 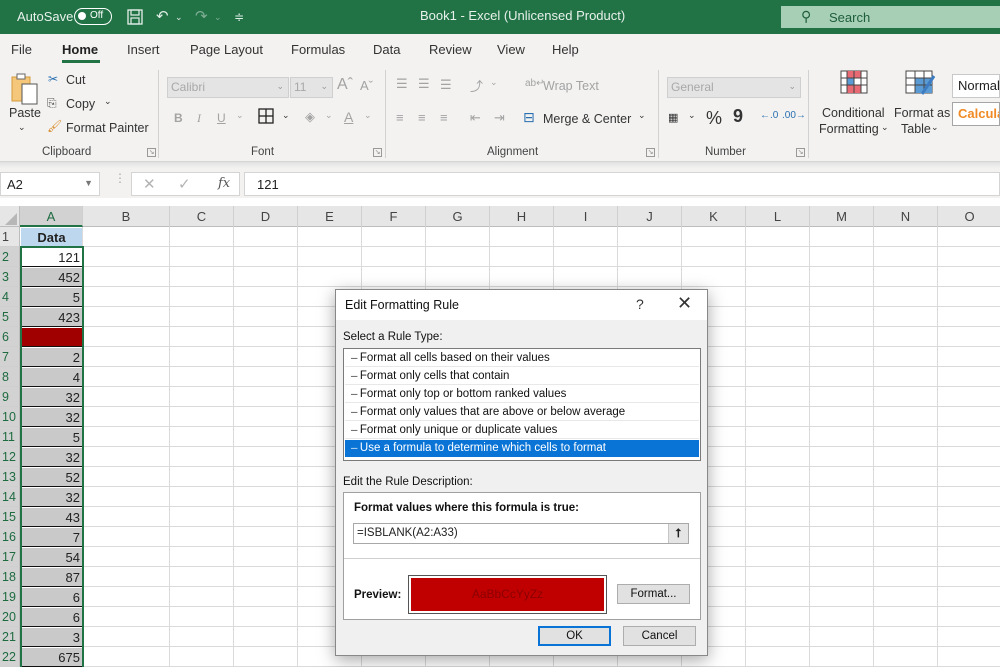 What do you see at coordinates (149, 184) in the screenshot?
I see `cancel-icon: ✕` at bounding box center [149, 184].